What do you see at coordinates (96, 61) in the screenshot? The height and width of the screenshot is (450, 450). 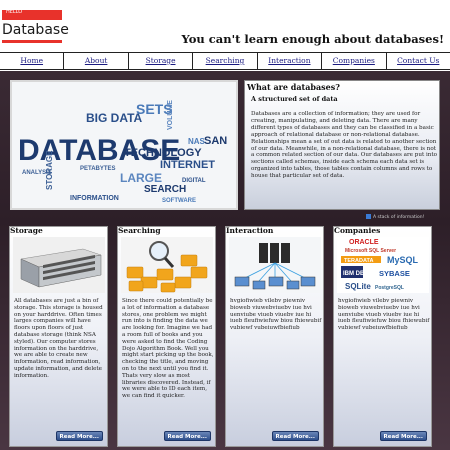 I see `nav-about: About` at bounding box center [96, 61].